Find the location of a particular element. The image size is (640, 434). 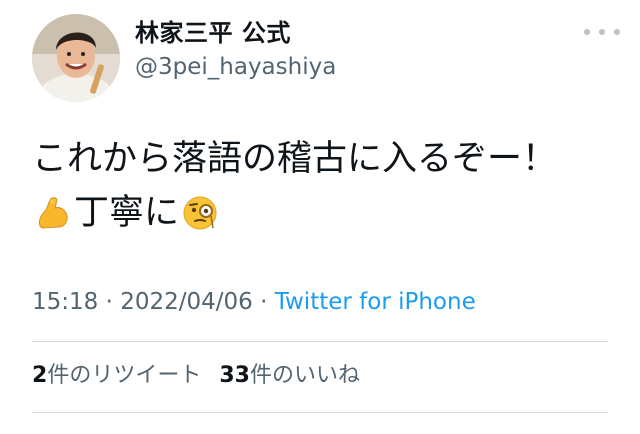

user-handle: @3pei_hayashiya is located at coordinates (235, 67).